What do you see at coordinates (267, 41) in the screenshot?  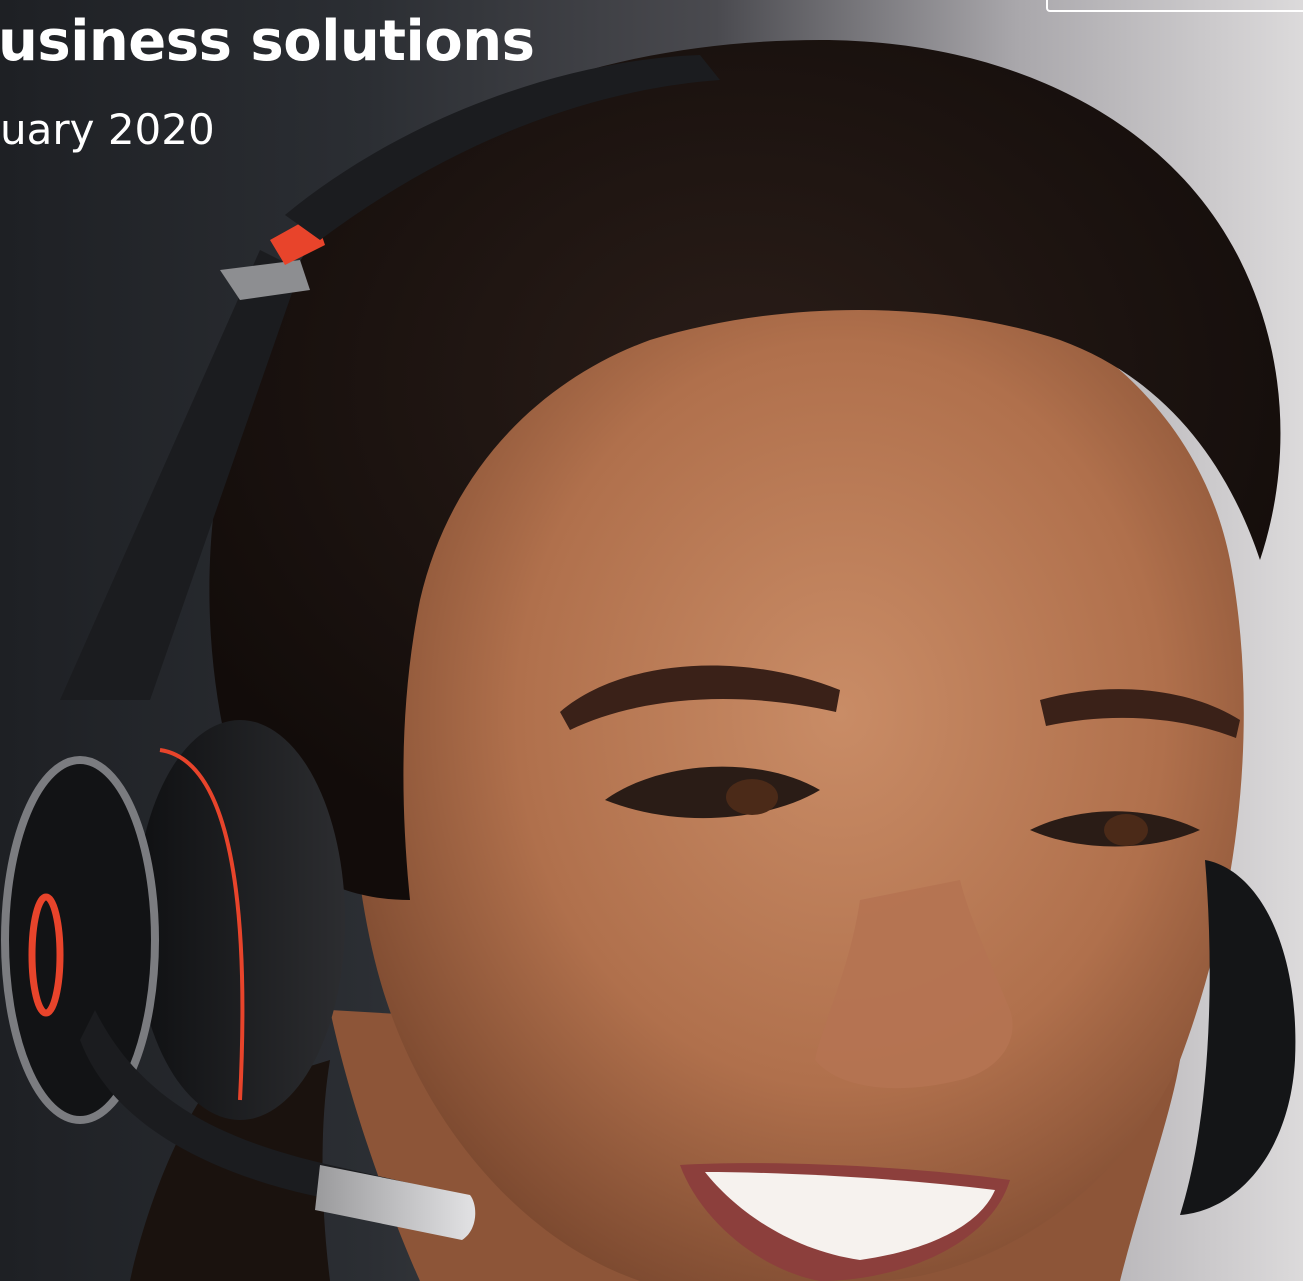 I see `page-title: usiness solutions` at bounding box center [267, 41].